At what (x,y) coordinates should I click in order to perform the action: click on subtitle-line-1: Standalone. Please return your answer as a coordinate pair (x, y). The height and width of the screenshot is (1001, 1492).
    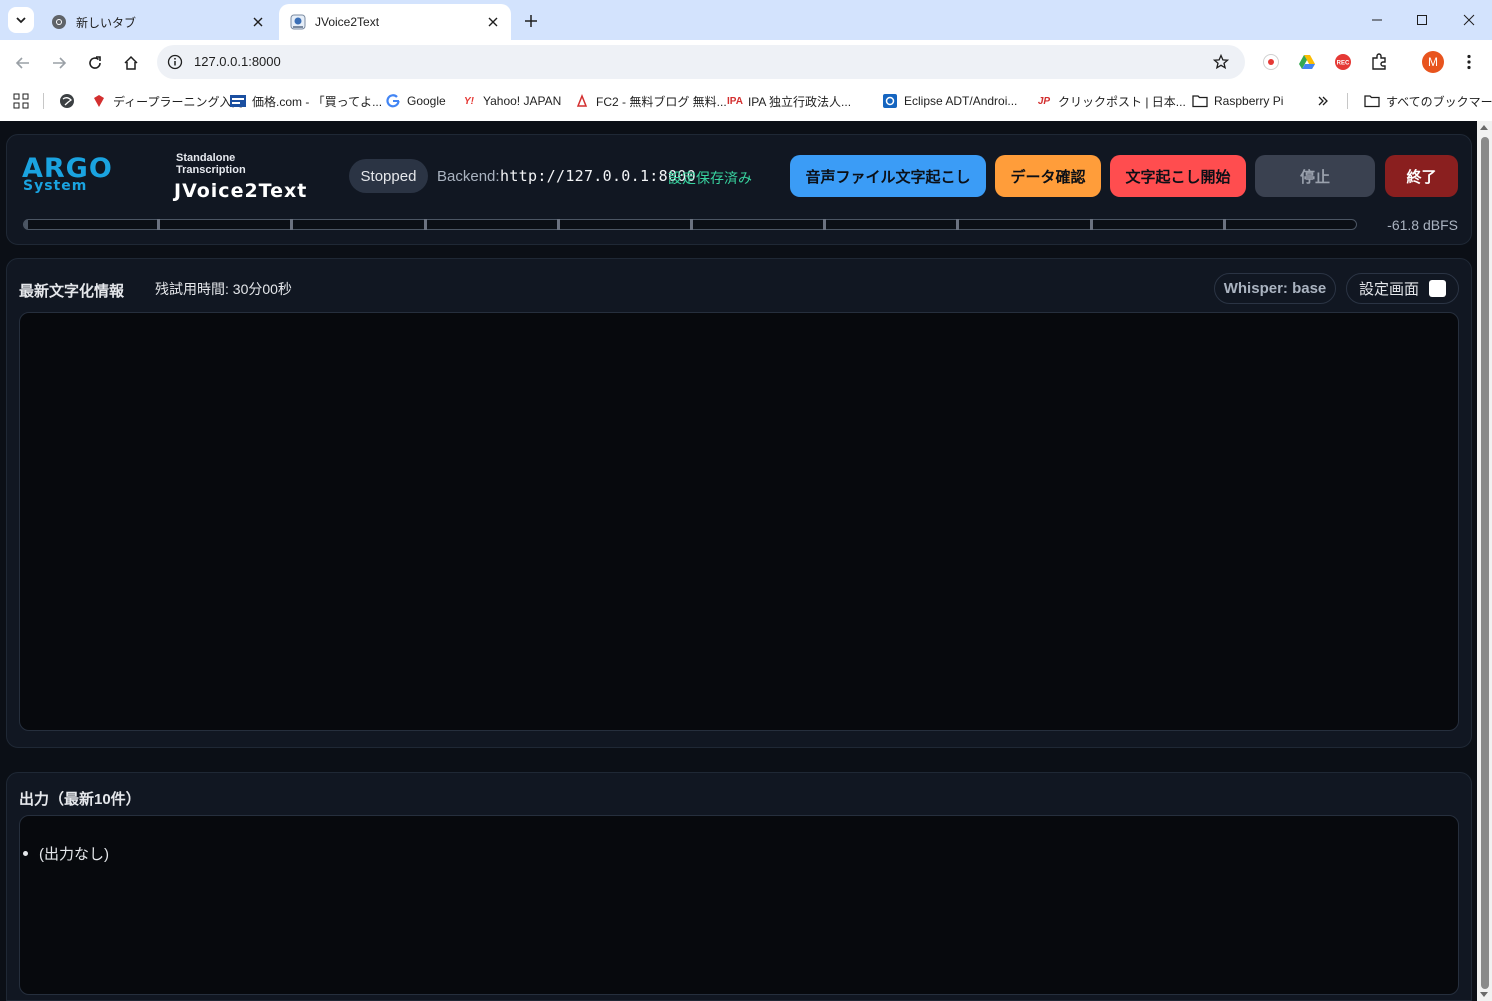
    Looking at the image, I should click on (206, 158).